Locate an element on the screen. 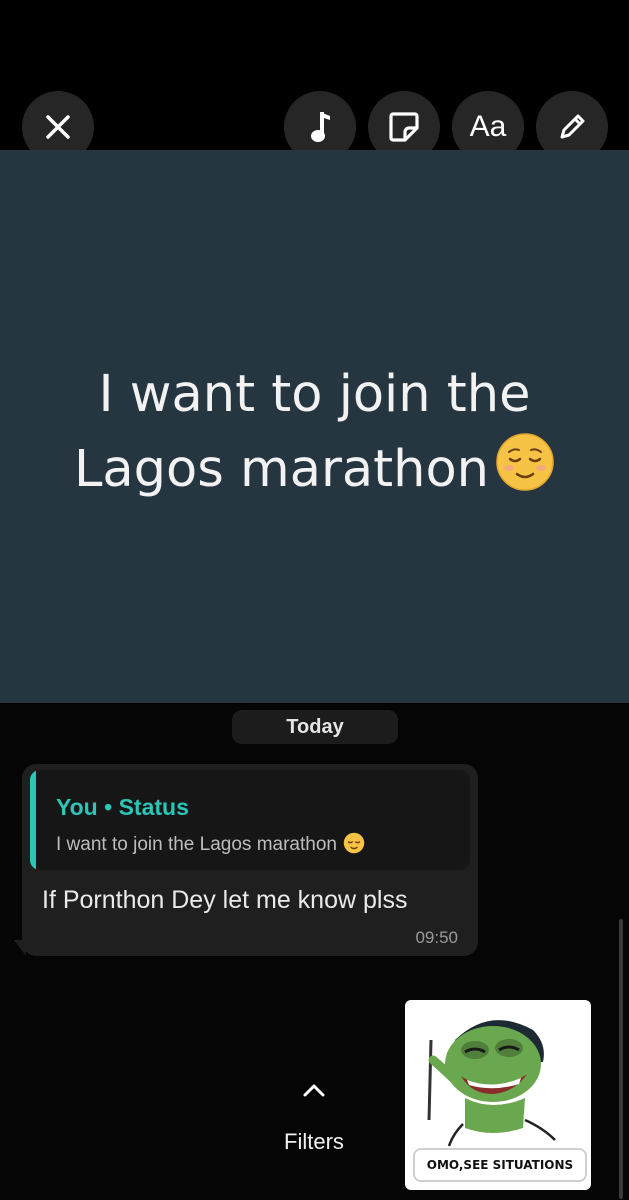  quote-text: I want to join the Lagos marathon is located at coordinates (210, 844).